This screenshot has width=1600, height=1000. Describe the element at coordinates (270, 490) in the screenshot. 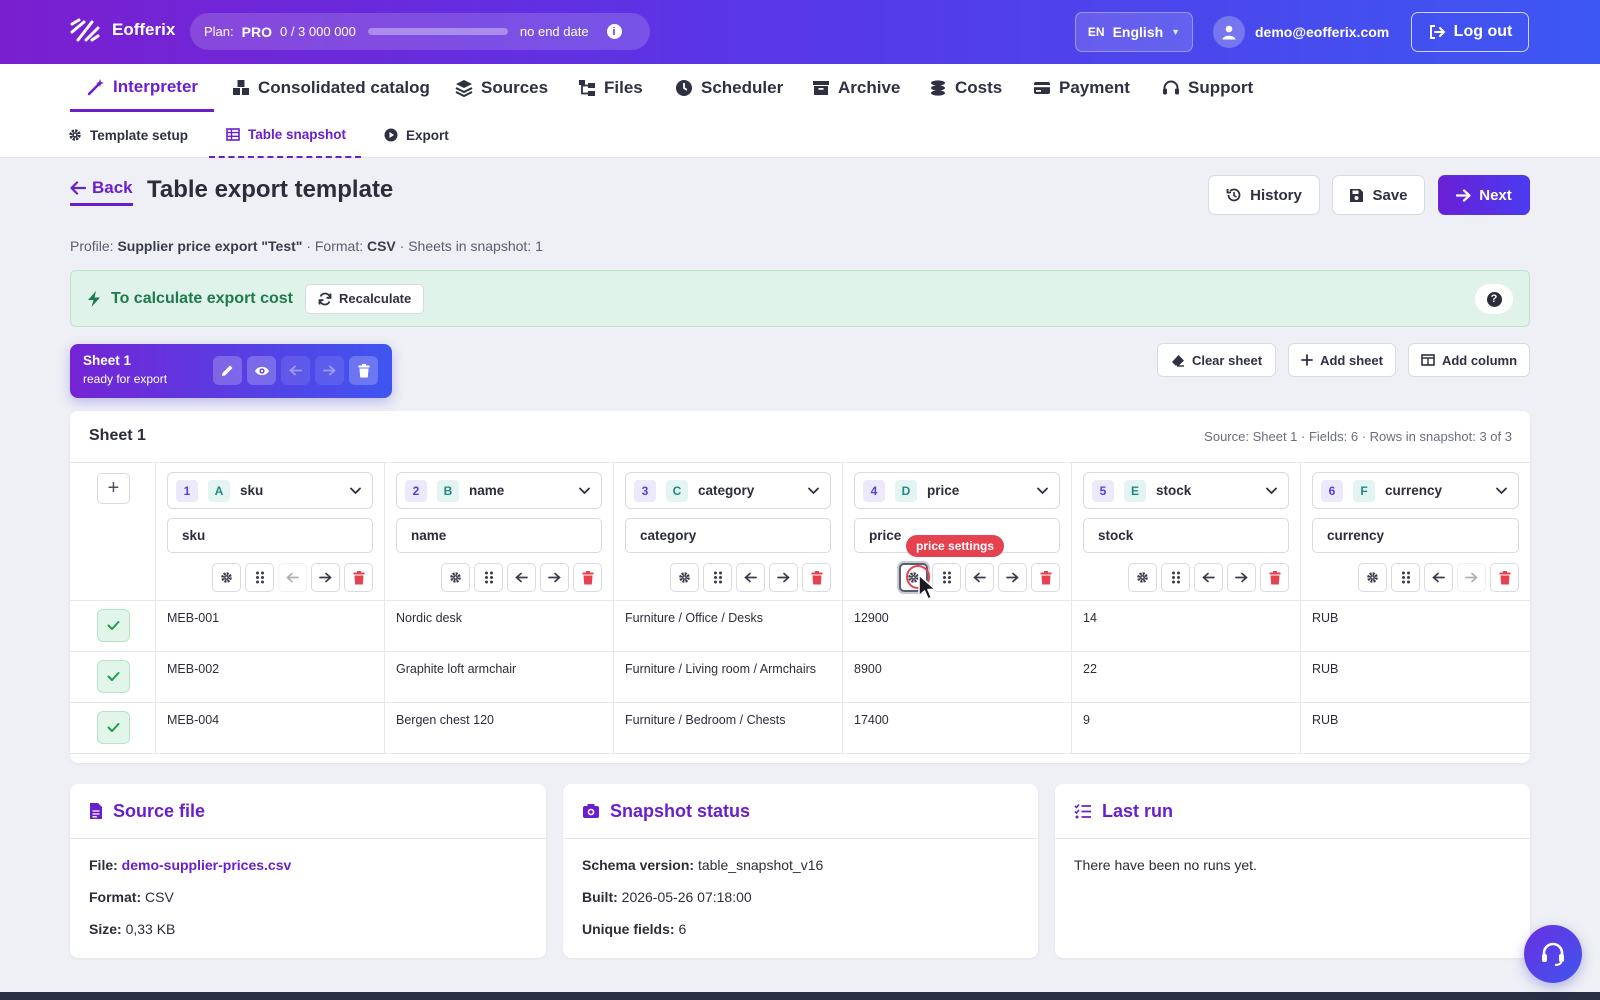

I see `column-field-select: 1 Asku` at that location.